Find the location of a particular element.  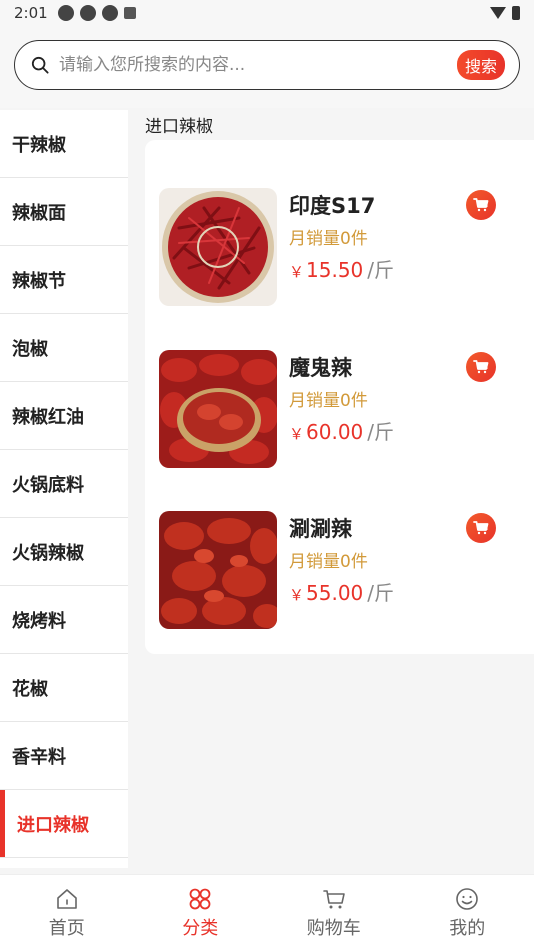

search-bar: 搜索 is located at coordinates (267, 65).